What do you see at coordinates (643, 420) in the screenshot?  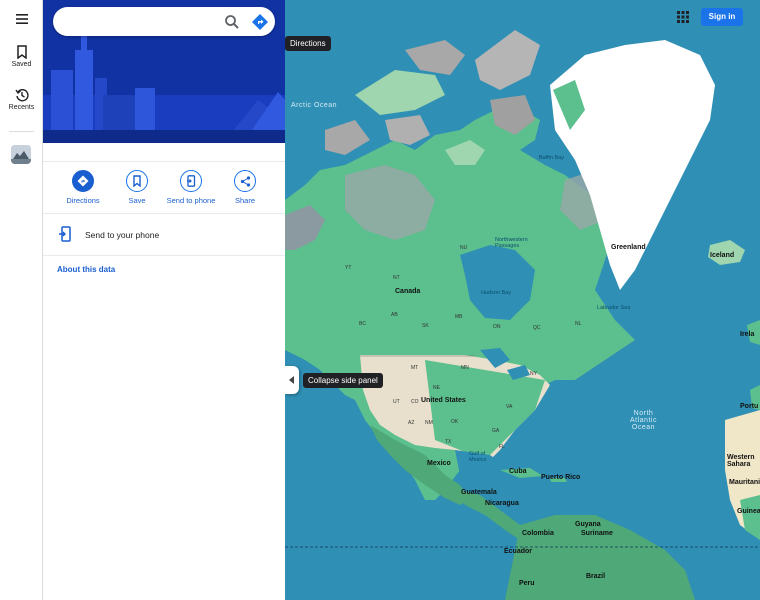 I see `map-label-north-atlantic-ocean: North Atlantic Ocean` at bounding box center [643, 420].